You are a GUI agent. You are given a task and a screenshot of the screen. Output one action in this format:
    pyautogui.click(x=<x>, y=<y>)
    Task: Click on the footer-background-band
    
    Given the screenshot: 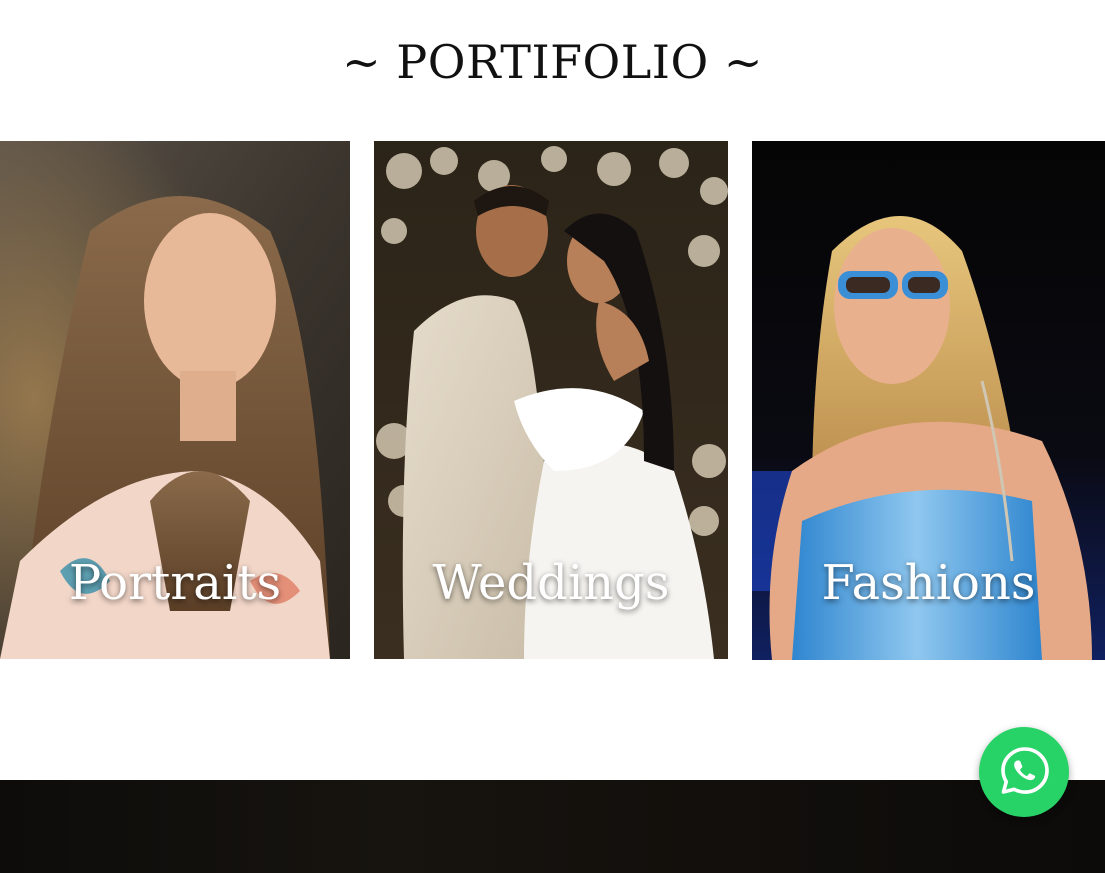 What is the action you would take?
    pyautogui.click(x=552, y=826)
    